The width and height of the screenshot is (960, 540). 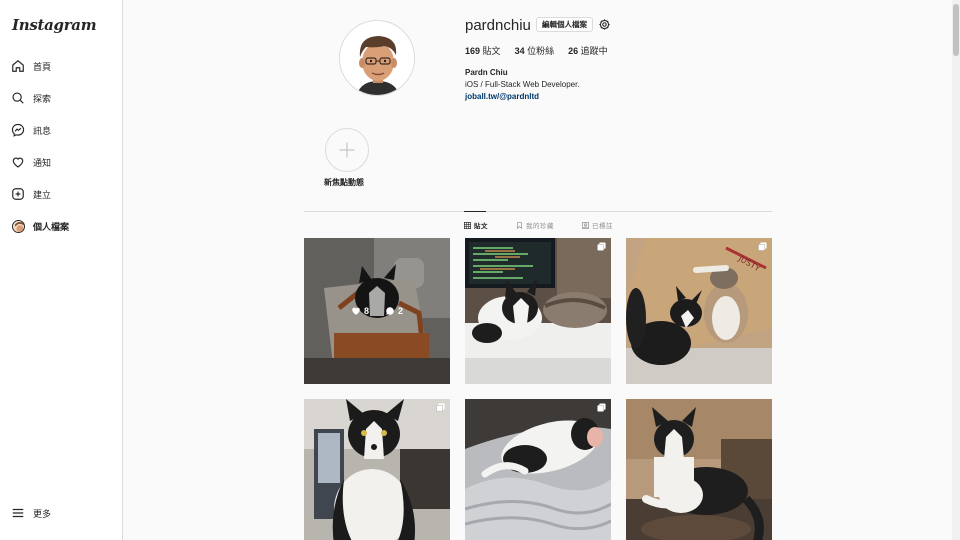 What do you see at coordinates (519, 51) in the screenshot?
I see `stat-count: 34` at bounding box center [519, 51].